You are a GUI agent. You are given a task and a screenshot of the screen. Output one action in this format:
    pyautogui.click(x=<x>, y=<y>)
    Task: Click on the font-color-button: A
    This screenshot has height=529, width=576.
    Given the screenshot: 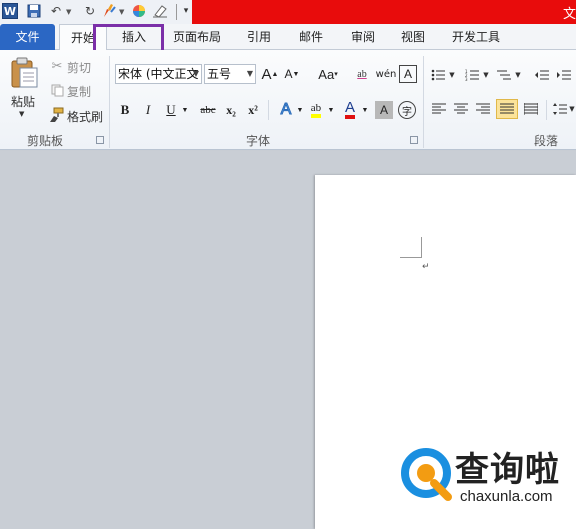 What is the action you would take?
    pyautogui.click(x=350, y=110)
    